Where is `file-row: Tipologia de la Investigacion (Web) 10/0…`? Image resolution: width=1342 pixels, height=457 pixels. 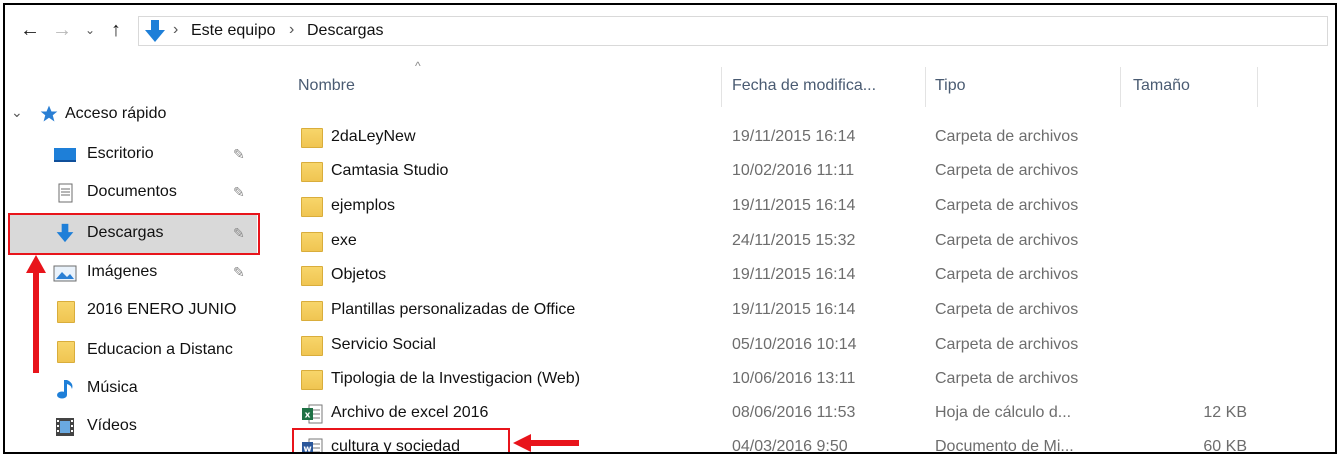
file-row: Tipologia de la Investigacion (Web) 10/0… is located at coordinates (801, 380).